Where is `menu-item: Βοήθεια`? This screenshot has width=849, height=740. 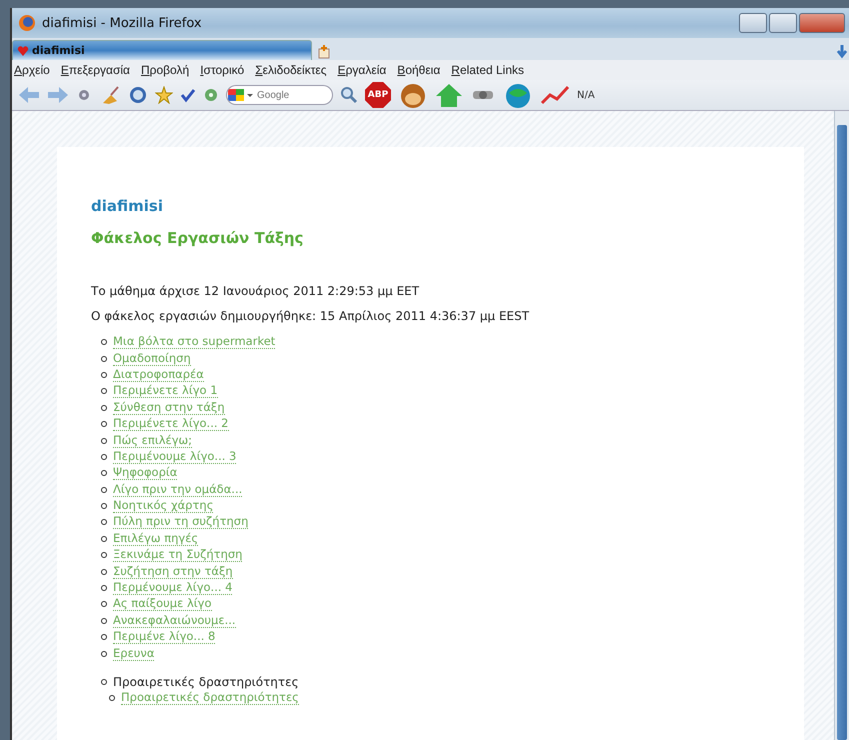 menu-item: Βοήθεια is located at coordinates (418, 70).